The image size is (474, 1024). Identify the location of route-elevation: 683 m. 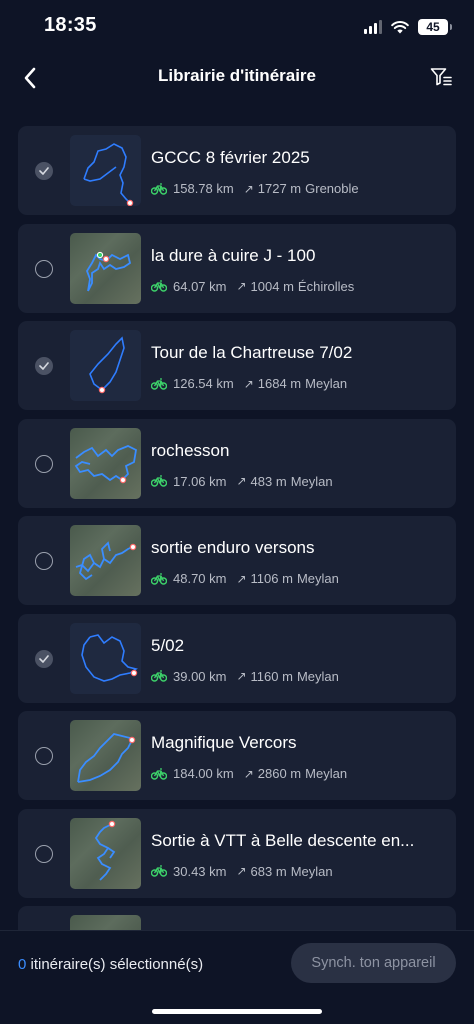
(268, 871).